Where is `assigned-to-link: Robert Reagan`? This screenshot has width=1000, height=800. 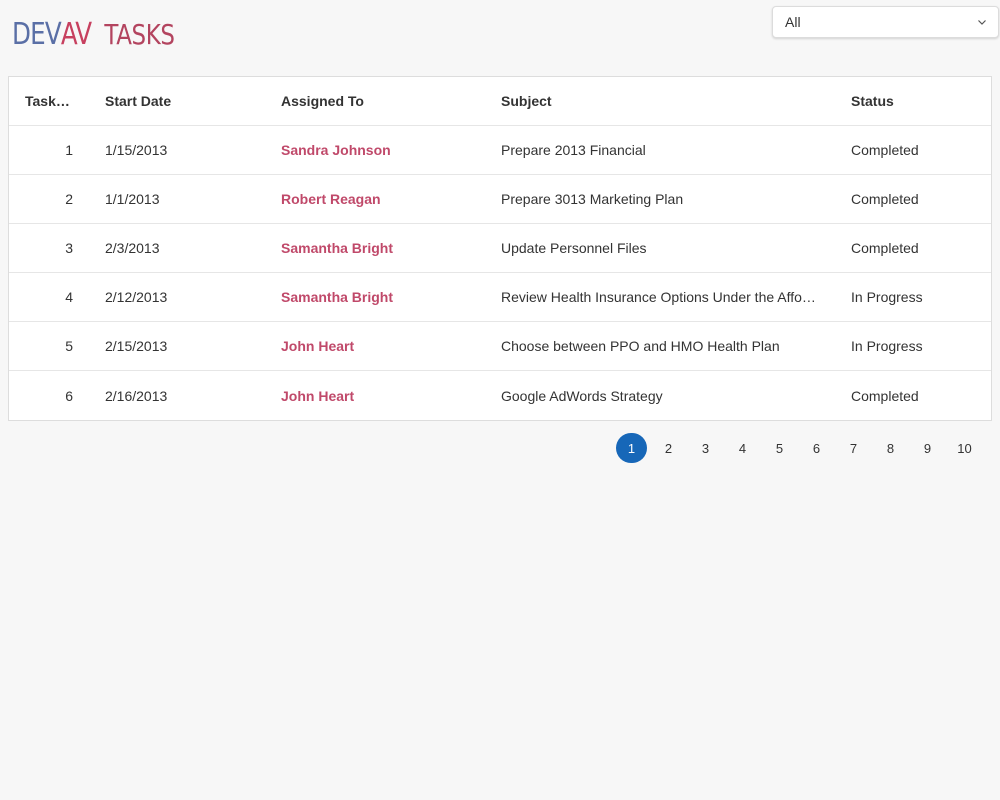
assigned-to-link: Robert Reagan is located at coordinates (375, 199).